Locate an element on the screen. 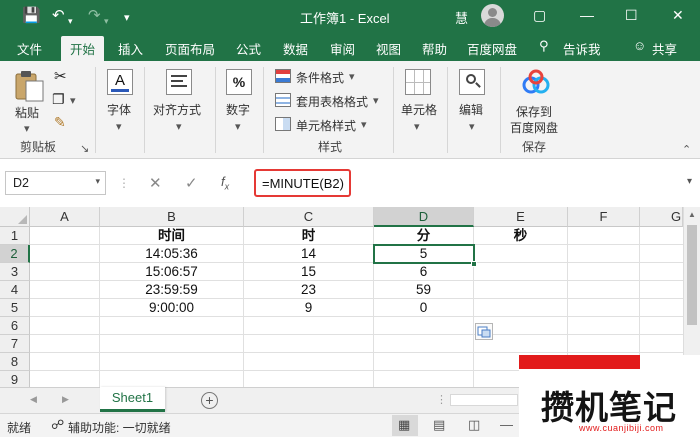 The height and width of the screenshot is (437, 700). avatar is located at coordinates (492, 15).